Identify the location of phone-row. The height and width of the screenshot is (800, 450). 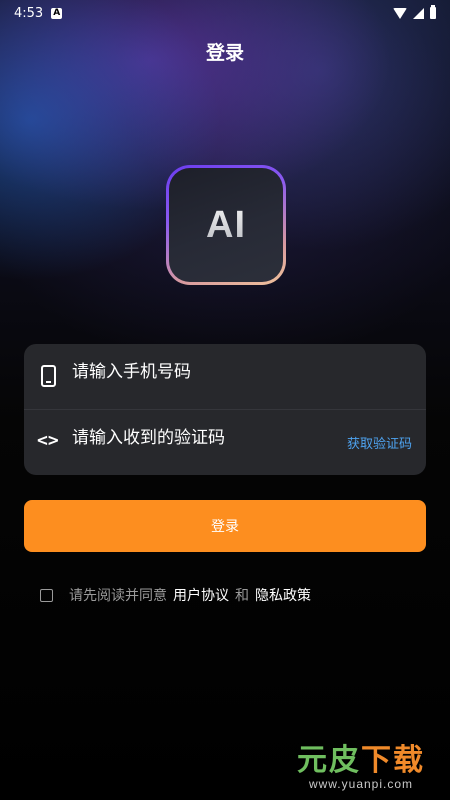
(225, 376).